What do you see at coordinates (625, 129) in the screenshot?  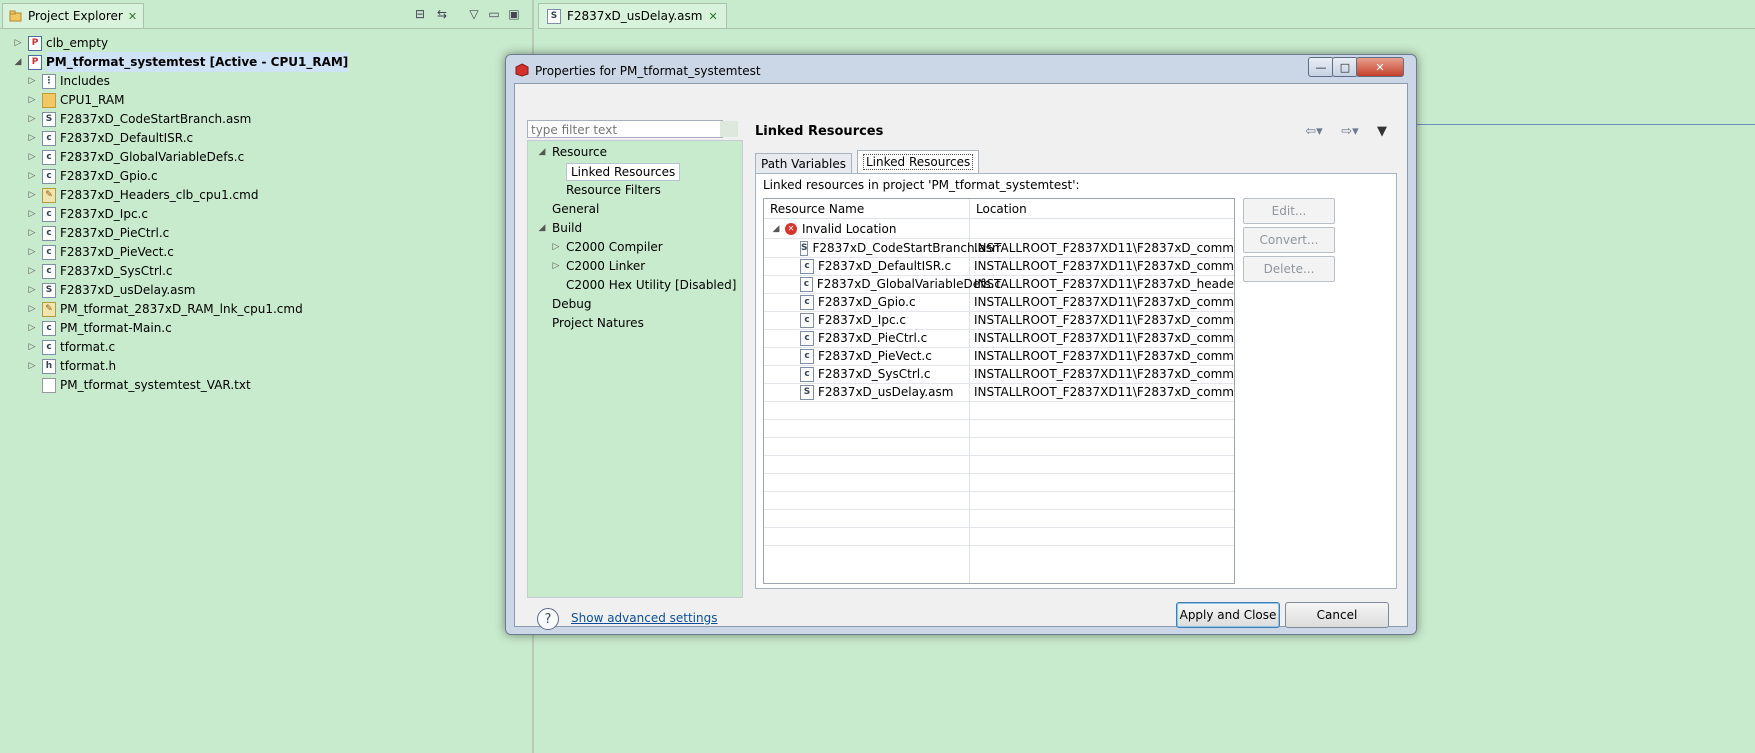 I see `filter-input: type filter text` at bounding box center [625, 129].